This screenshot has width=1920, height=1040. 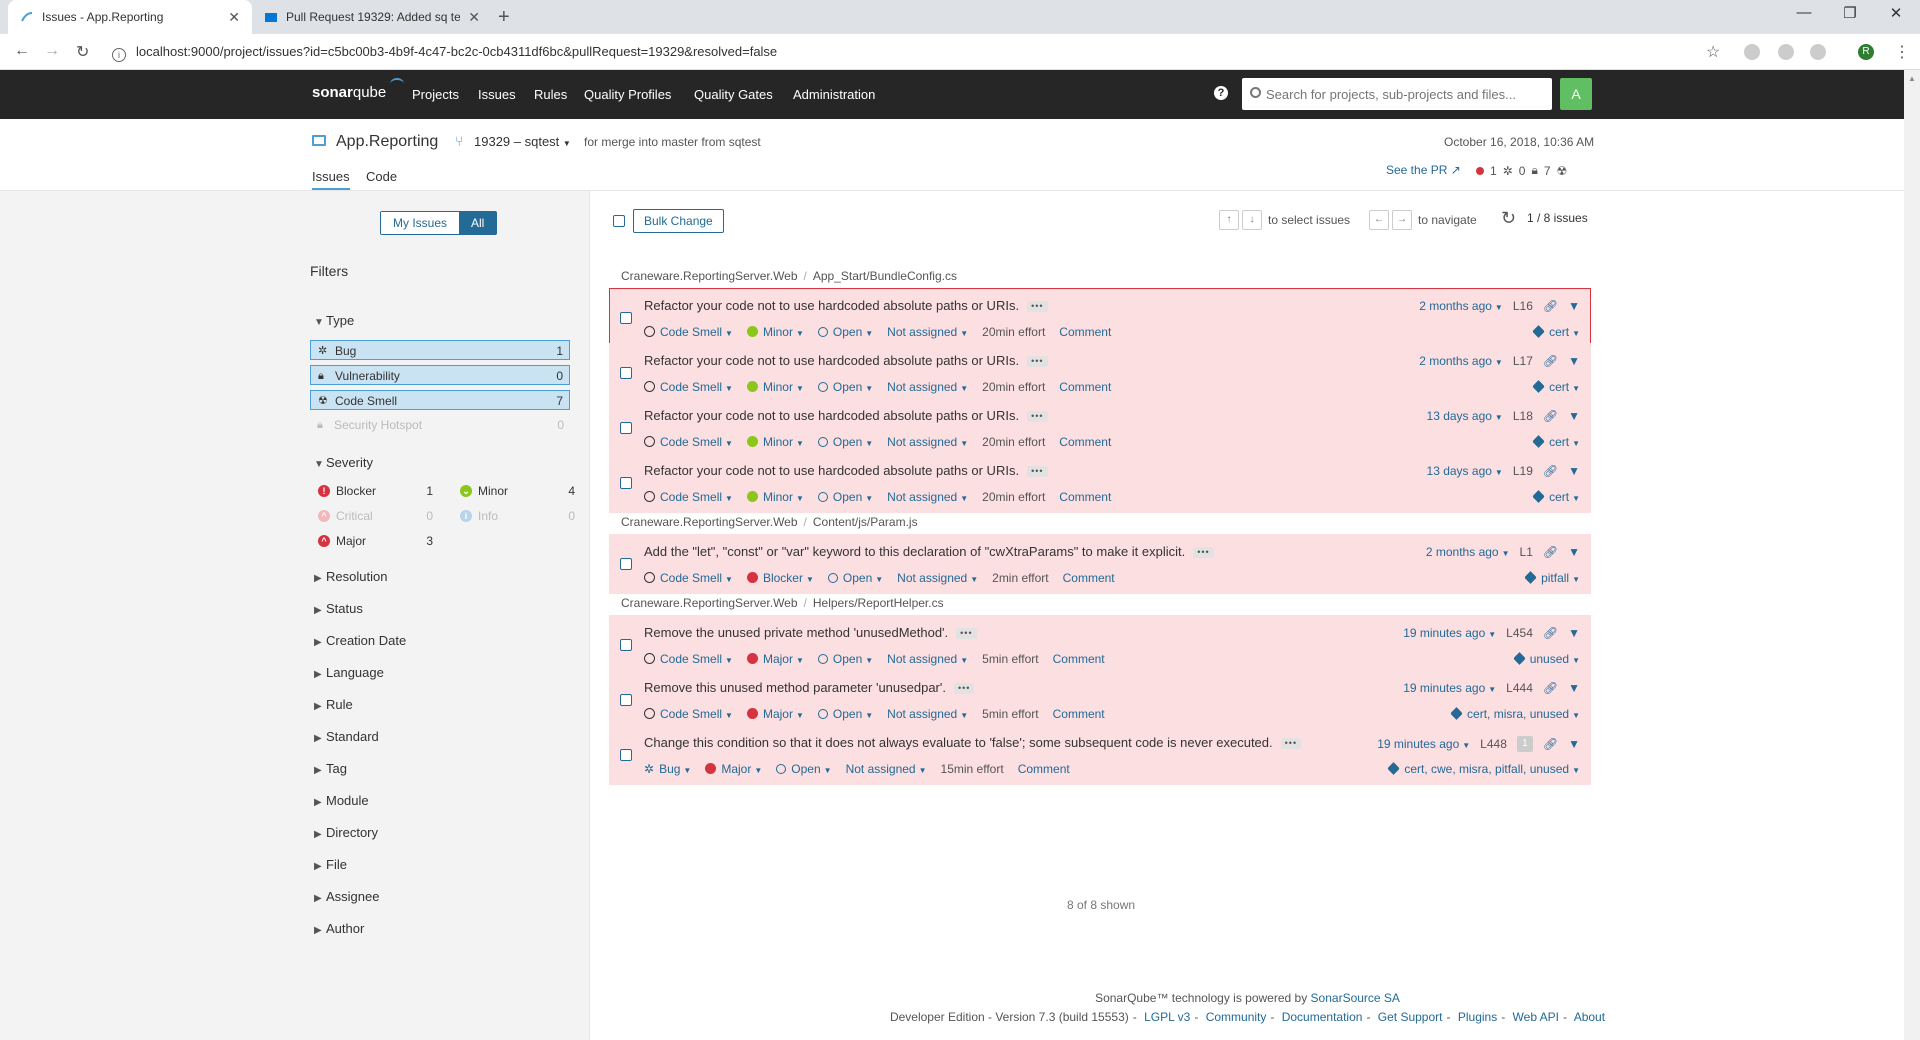 I want to click on facet-module: ▶ Module, so click(x=341, y=800).